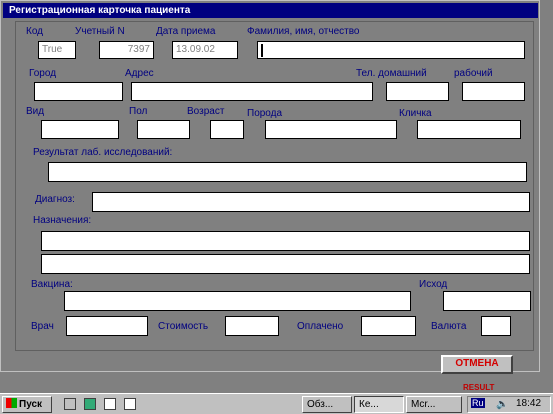 The image size is (553, 414). I want to click on vozrast-field, so click(227, 129).